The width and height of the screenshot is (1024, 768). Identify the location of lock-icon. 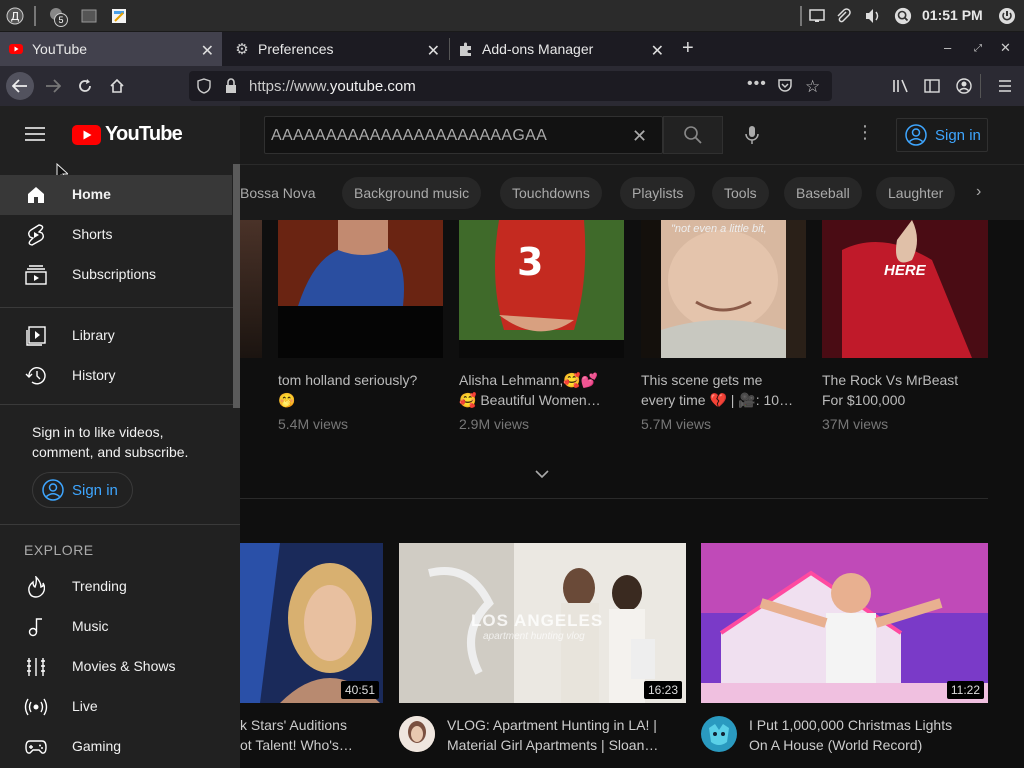
(231, 88).